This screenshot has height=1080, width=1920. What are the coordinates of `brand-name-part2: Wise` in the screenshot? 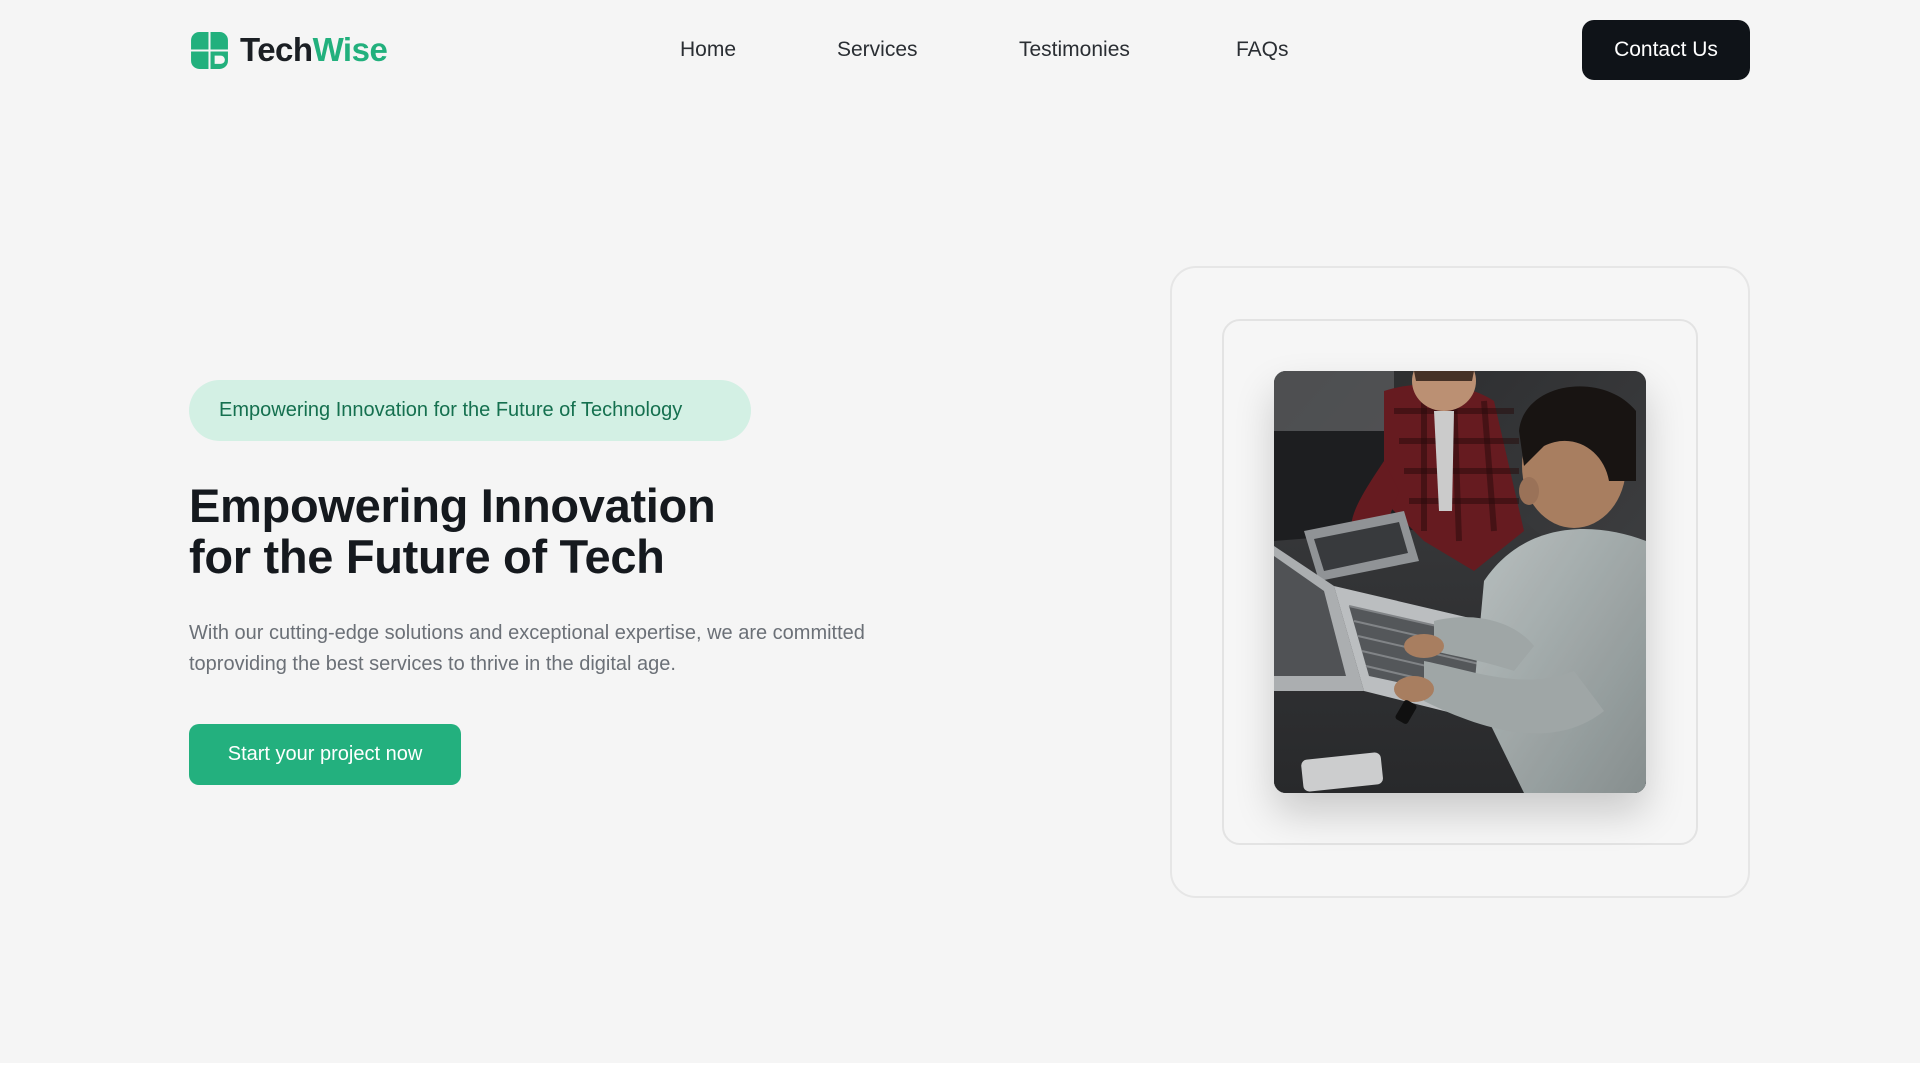 It's located at (350, 49).